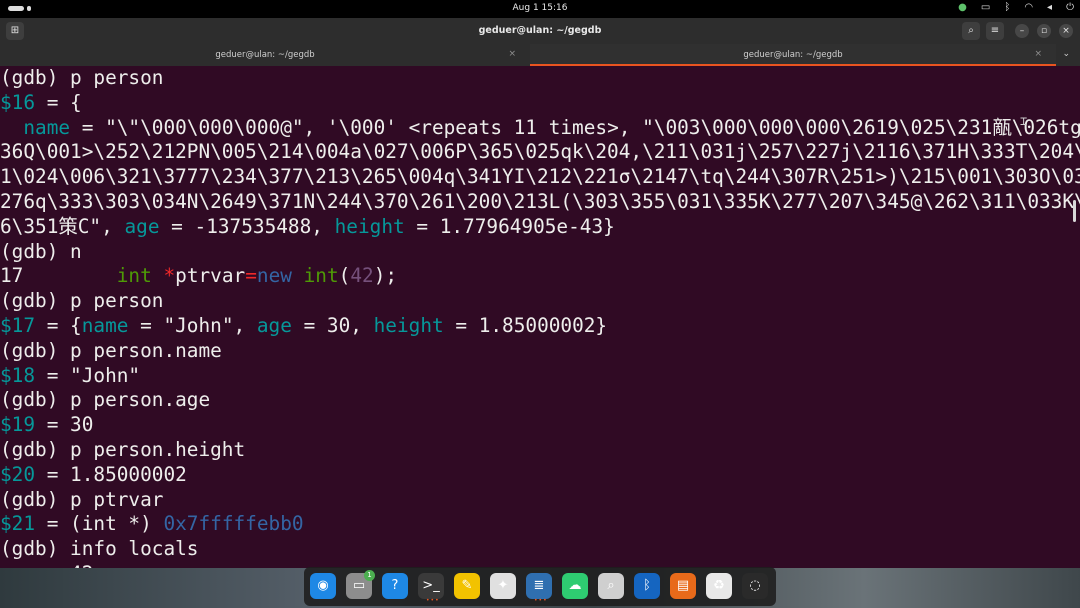  Describe the element at coordinates (1022, 31) in the screenshot. I see `minimize-button: –` at that location.